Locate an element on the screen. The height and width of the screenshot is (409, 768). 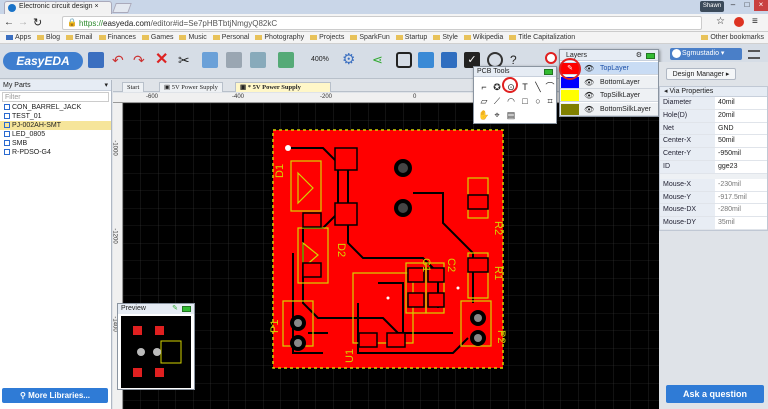
label-r1: R1 is located at coordinates (498, 273).